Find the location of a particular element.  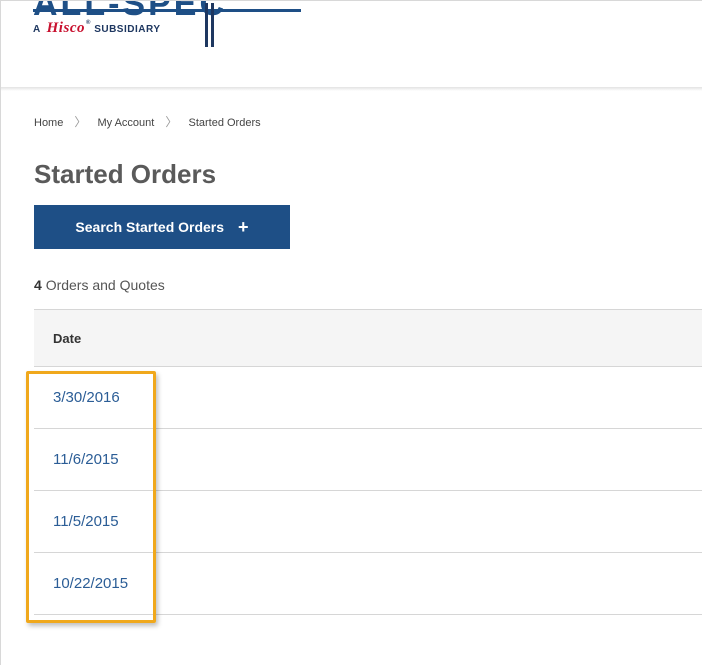

results-count-label: Orders and Quotes is located at coordinates (105, 285).